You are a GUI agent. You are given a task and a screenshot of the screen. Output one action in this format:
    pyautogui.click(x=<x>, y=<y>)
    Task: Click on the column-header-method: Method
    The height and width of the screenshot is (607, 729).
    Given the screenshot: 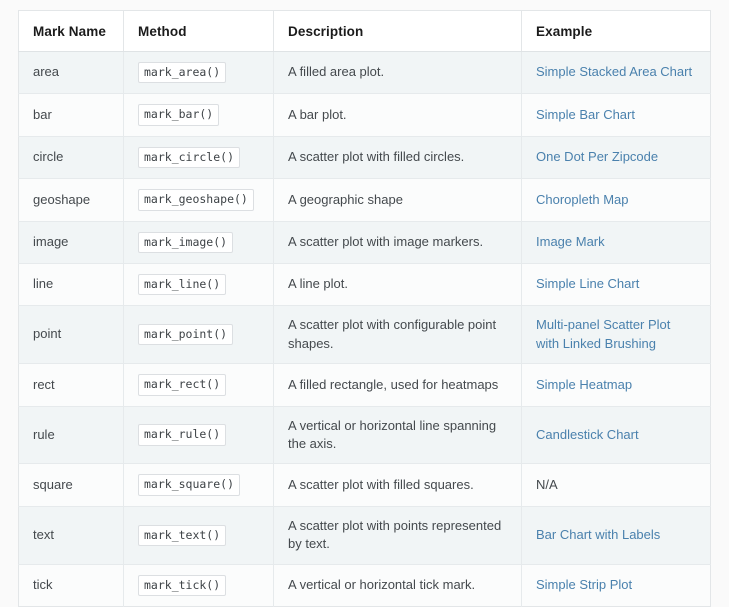 What is the action you would take?
    pyautogui.click(x=198, y=31)
    